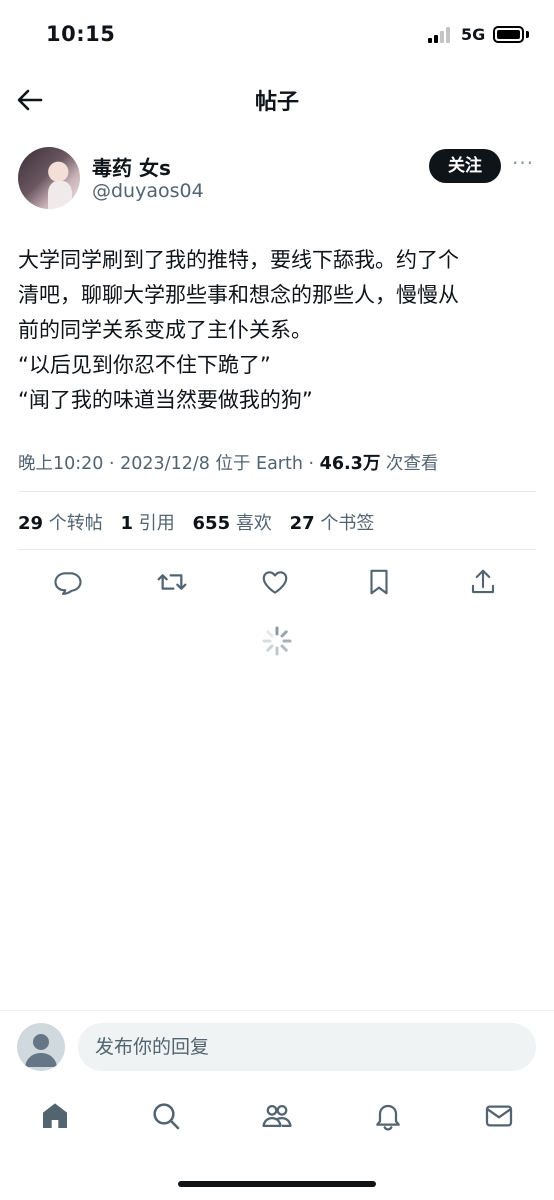 The width and height of the screenshot is (554, 1200). I want to click on reply-button, so click(68, 582).